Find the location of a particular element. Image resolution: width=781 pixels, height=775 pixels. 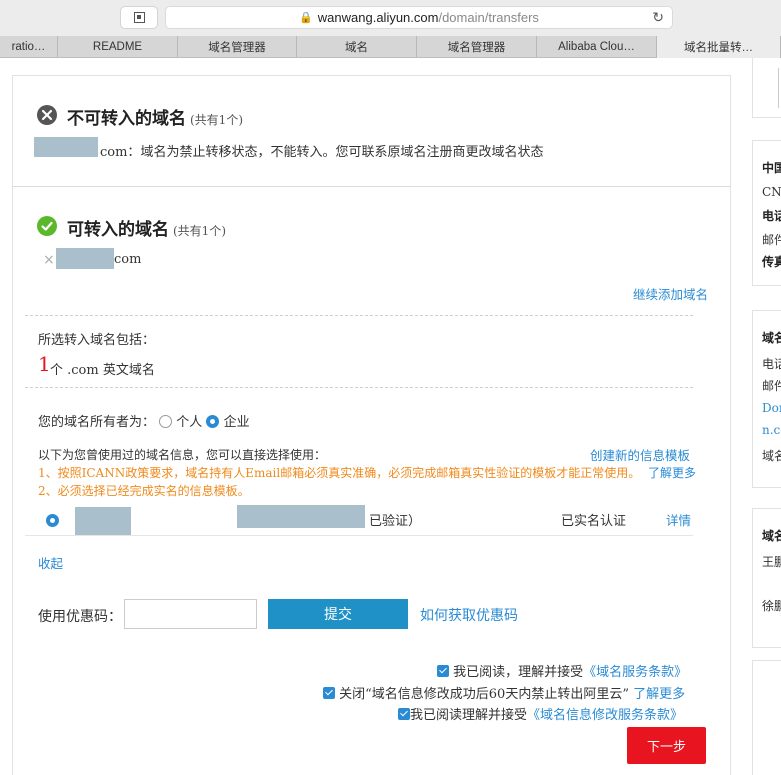

agreement-3: 我已阅读理解并接受《域名信息修改服务条款》 is located at coordinates (540, 713).